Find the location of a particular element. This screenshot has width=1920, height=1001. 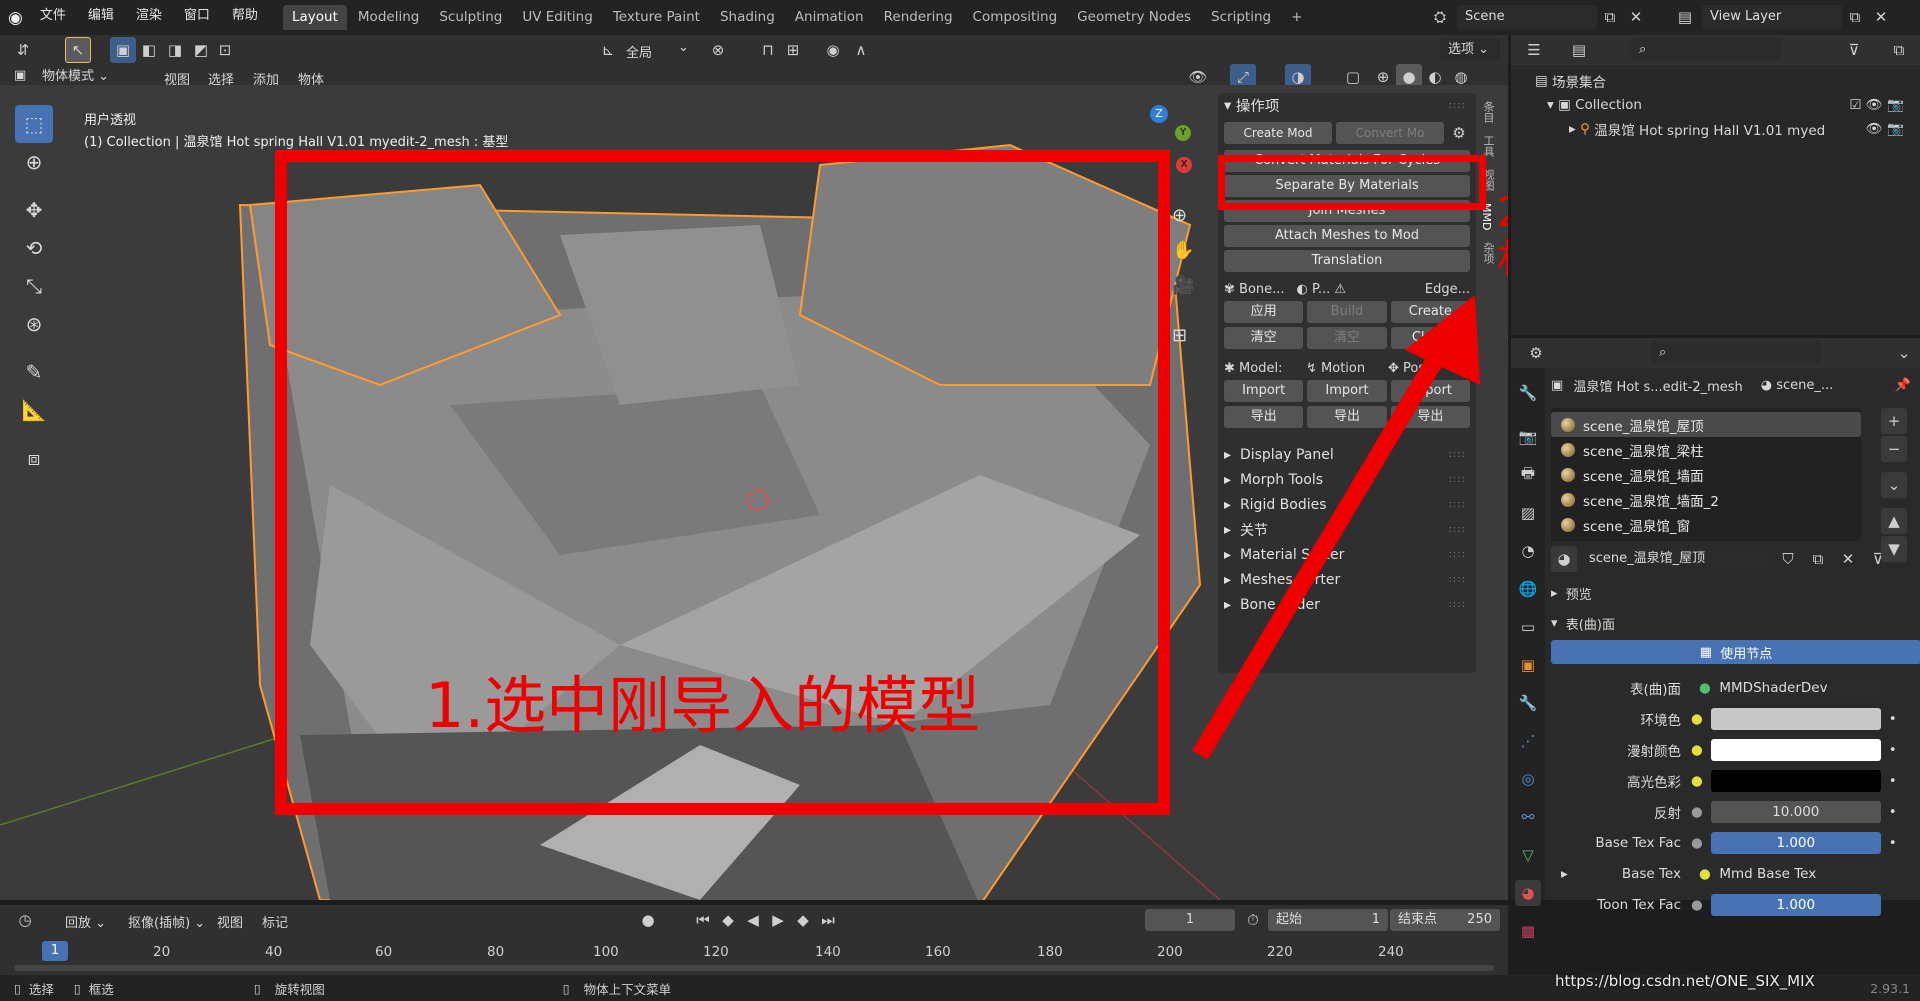

attach-meshes-button: Attach Meshes to Mod is located at coordinates (1347, 236).